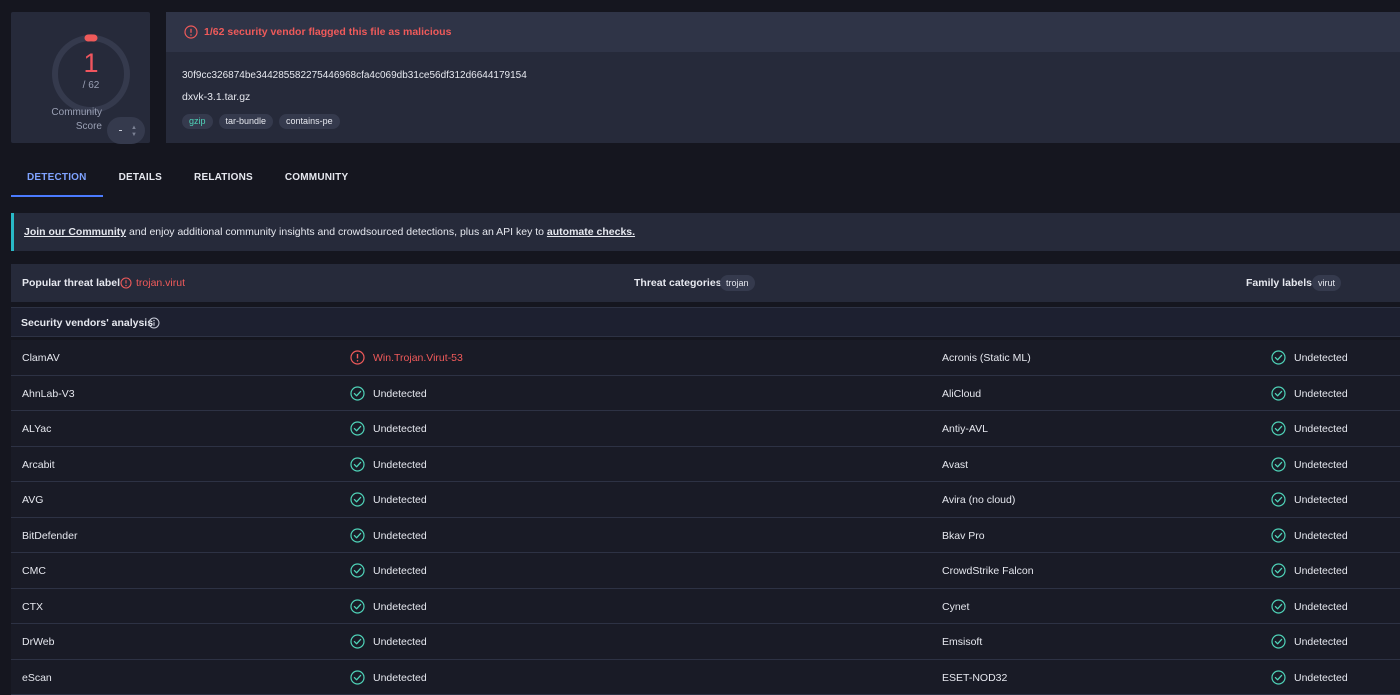 This screenshot has width=1400, height=695. What do you see at coordinates (154, 323) in the screenshot?
I see `info-circle-icon` at bounding box center [154, 323].